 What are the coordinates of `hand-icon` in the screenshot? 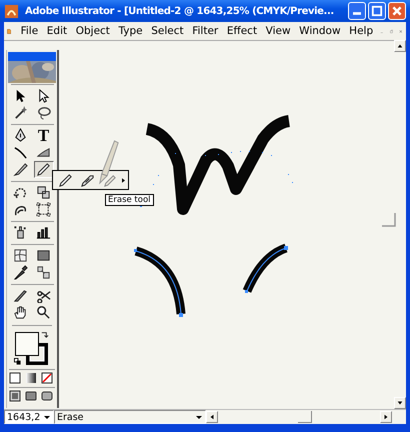 It's located at (20, 312).